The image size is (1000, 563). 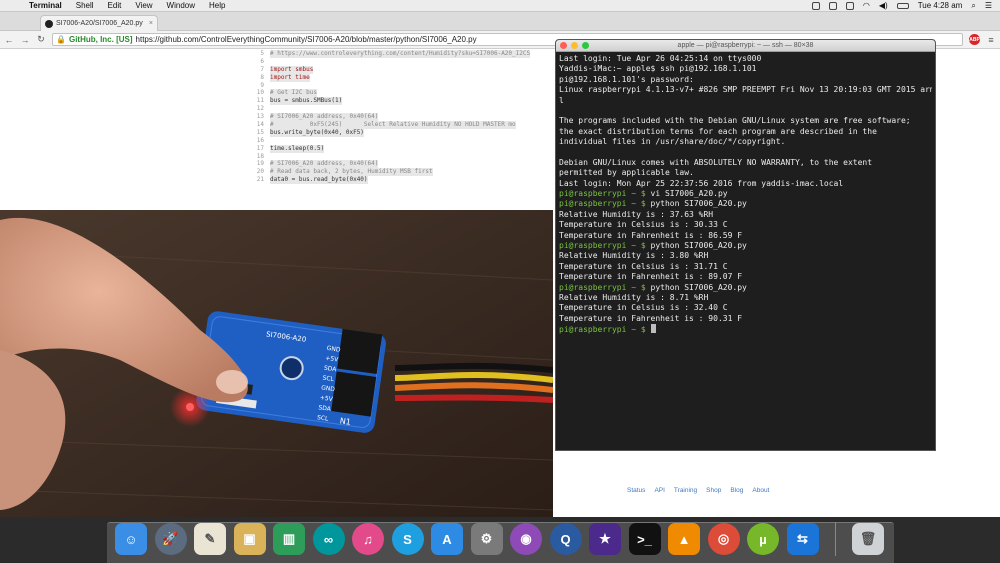 What do you see at coordinates (973, 6) in the screenshot?
I see `spotlight-icon: ⌕` at bounding box center [973, 6].